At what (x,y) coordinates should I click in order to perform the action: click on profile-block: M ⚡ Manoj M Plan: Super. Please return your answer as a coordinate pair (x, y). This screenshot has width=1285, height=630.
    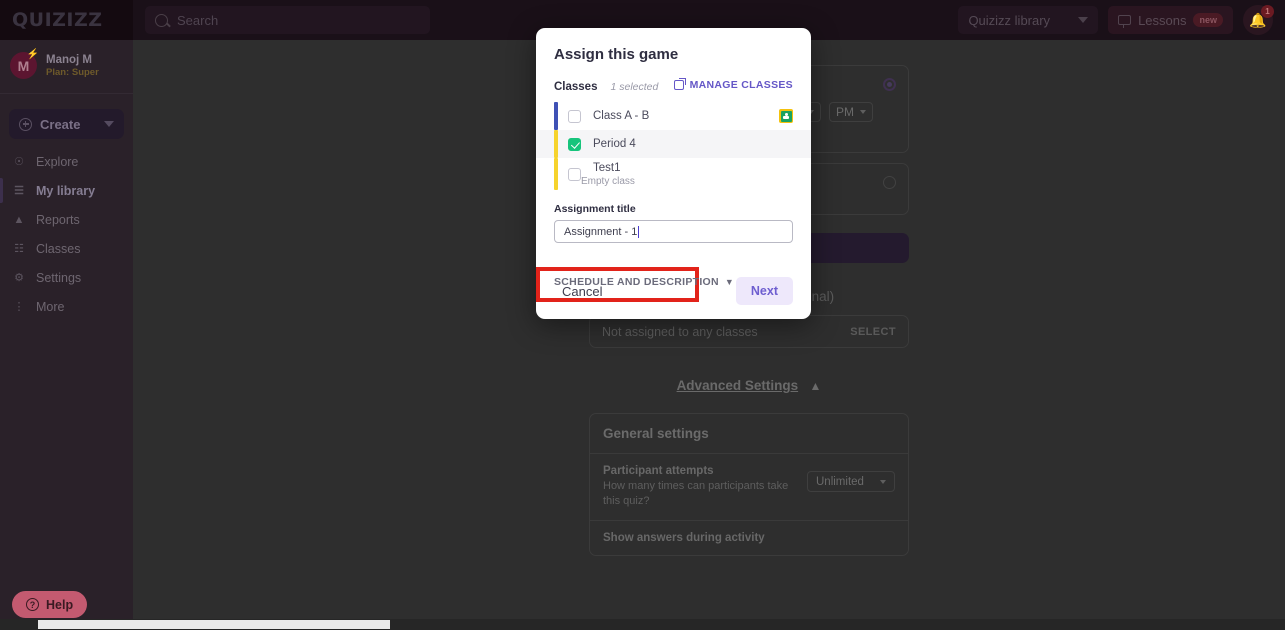
    Looking at the image, I should click on (66, 67).